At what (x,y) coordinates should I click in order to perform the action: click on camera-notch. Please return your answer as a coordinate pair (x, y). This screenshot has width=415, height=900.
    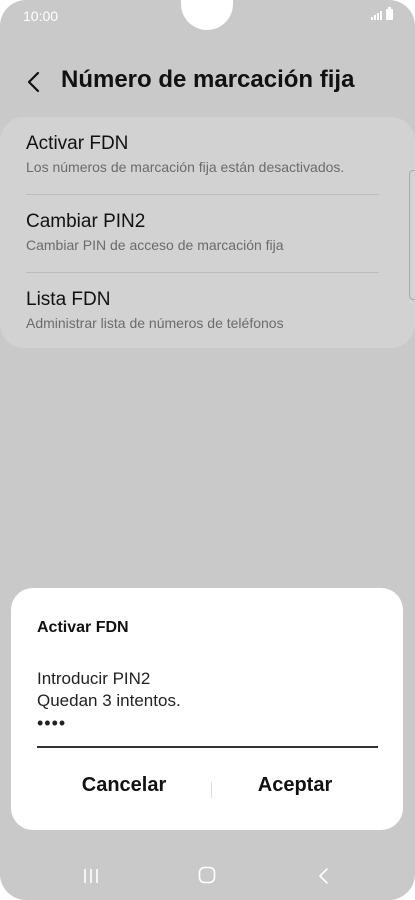
    Looking at the image, I should click on (207, 15).